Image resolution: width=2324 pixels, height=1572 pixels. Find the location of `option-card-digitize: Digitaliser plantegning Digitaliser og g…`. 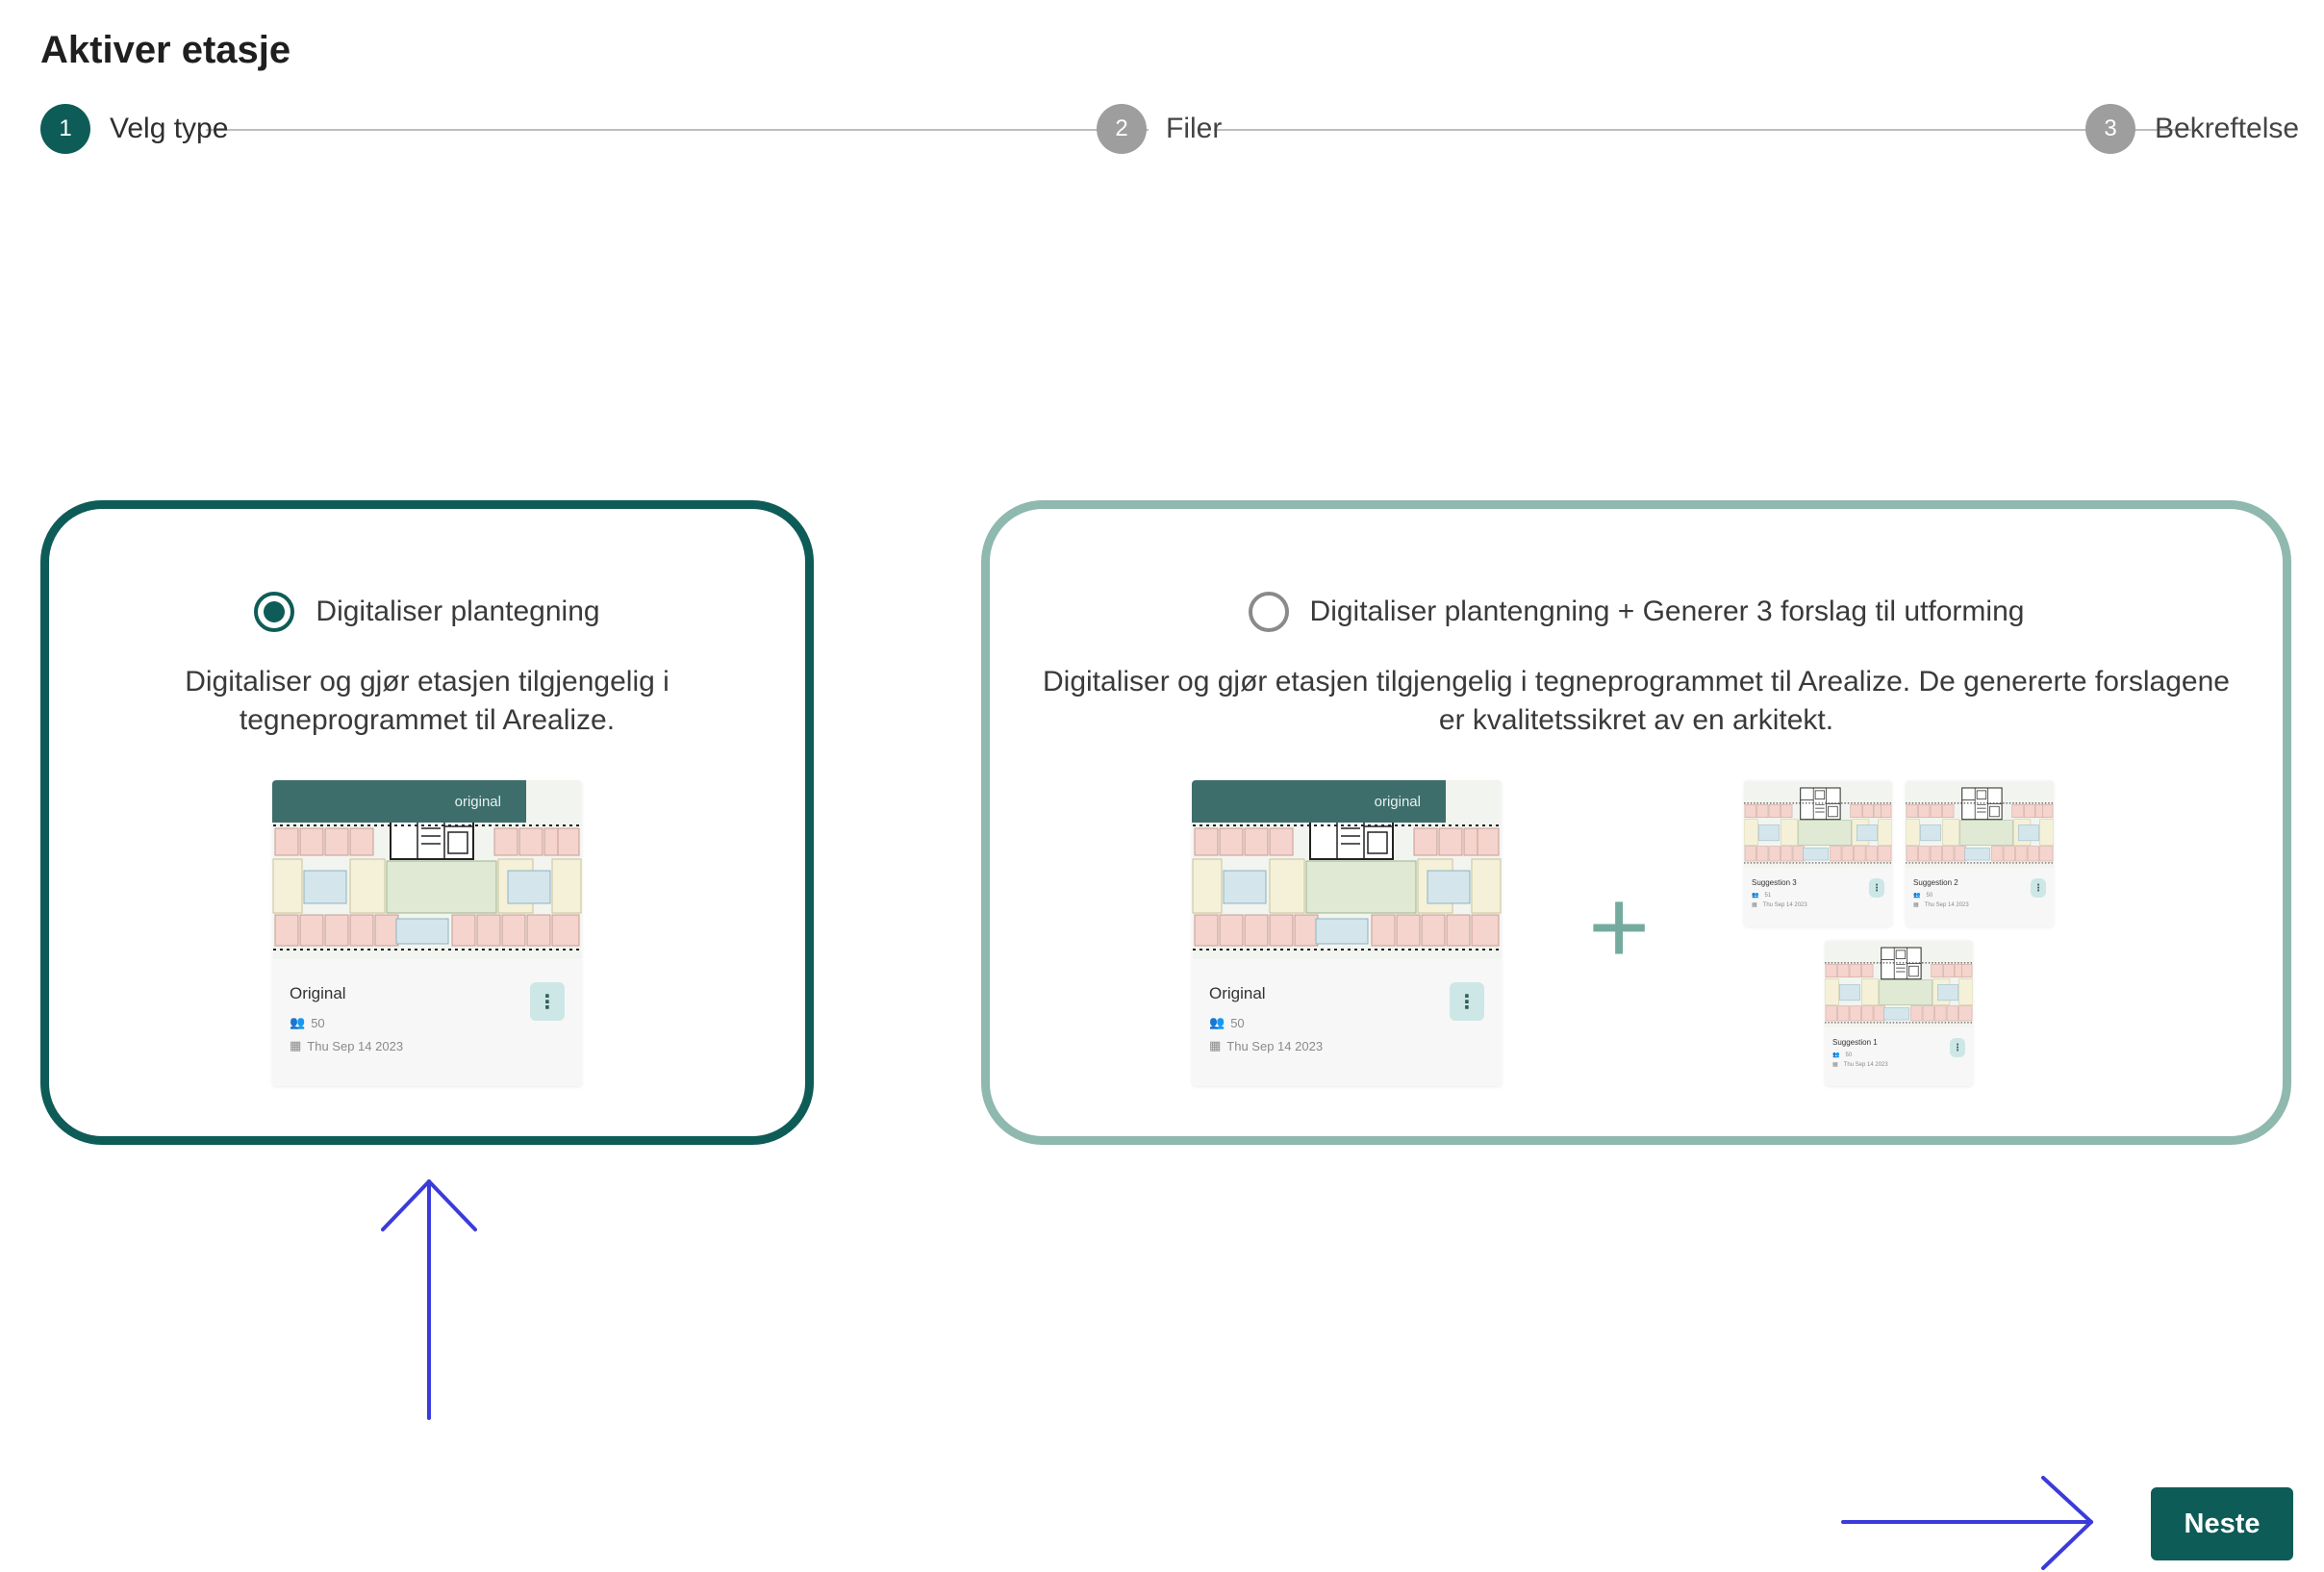

option-card-digitize: Digitaliser plantegning Digitaliser og g… is located at coordinates (427, 822).